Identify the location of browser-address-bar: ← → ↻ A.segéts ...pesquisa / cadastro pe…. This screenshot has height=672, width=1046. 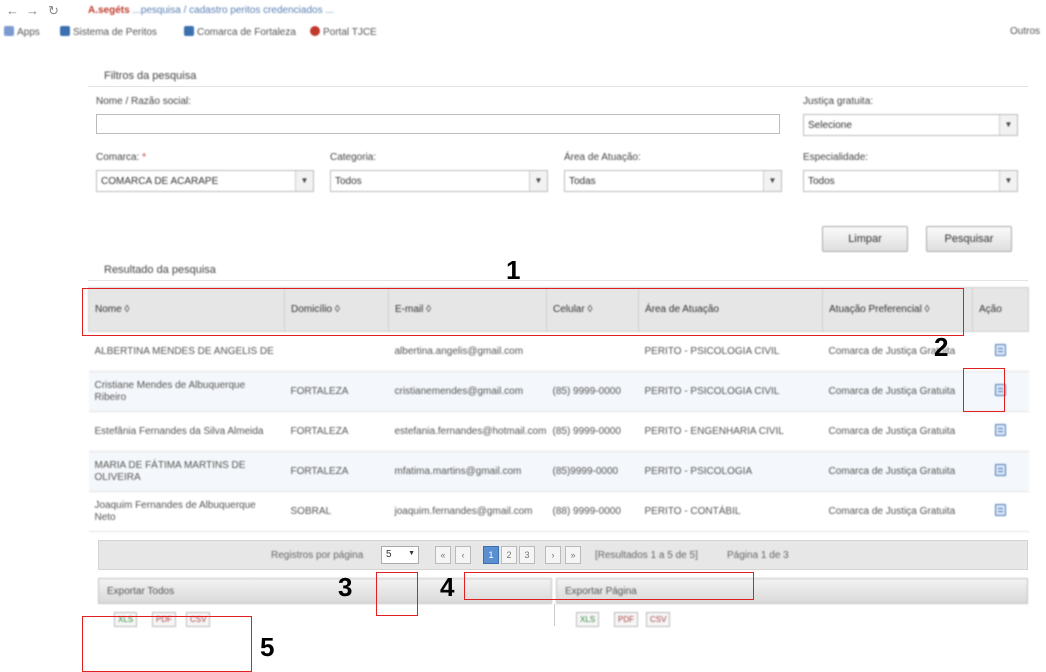
(523, 11).